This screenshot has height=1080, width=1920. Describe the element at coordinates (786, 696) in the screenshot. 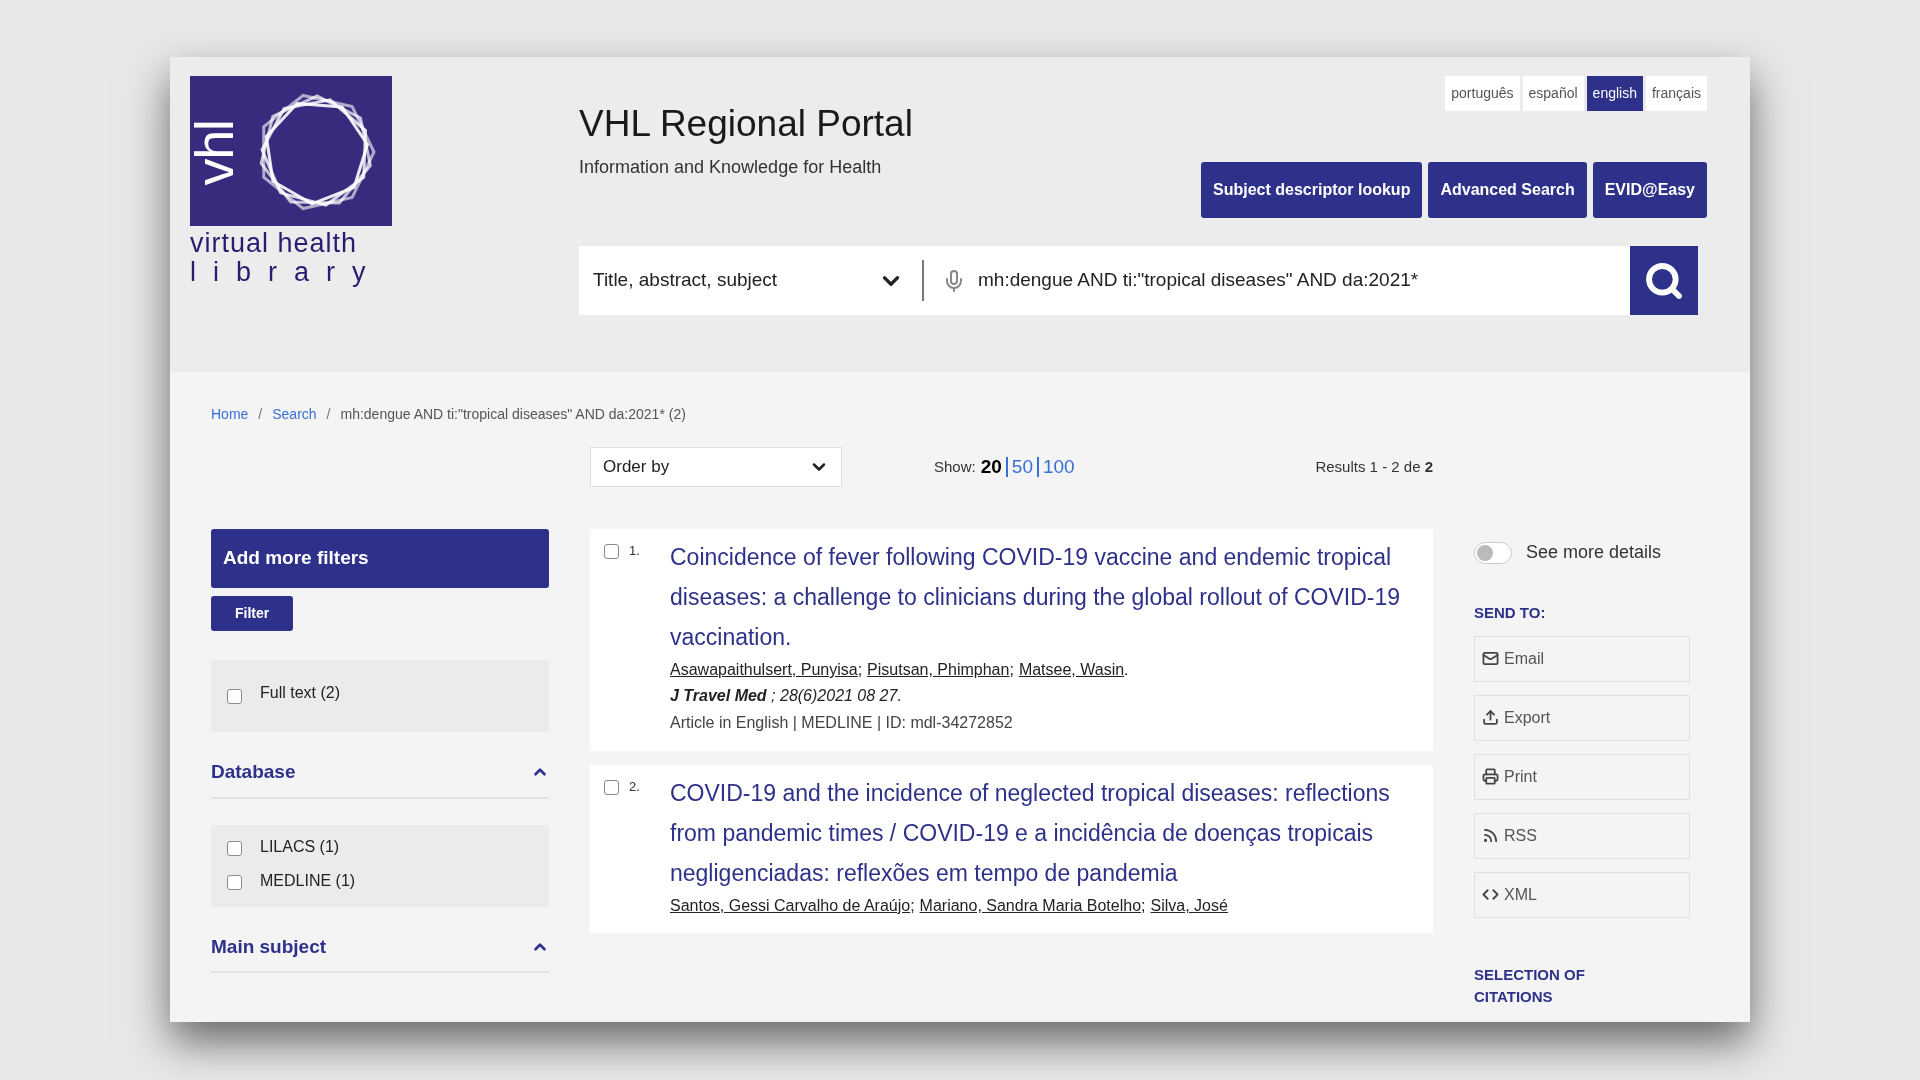

I see `journal-citation: J Travel Med ; 28(6)2021 08 27.` at that location.